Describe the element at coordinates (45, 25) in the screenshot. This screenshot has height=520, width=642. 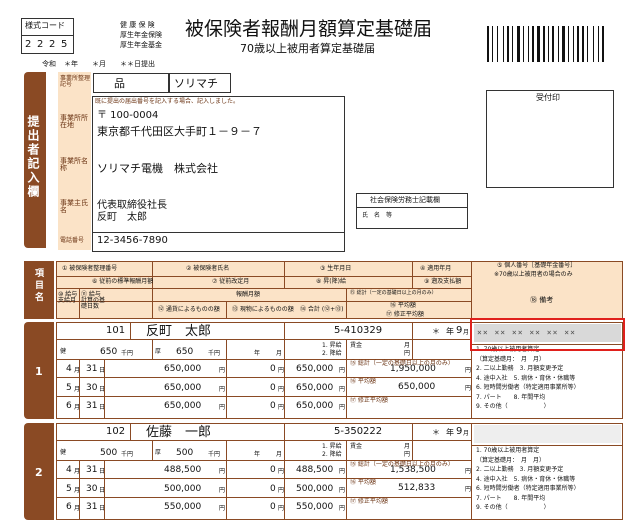
I see `form-code-label: 様式コード` at that location.